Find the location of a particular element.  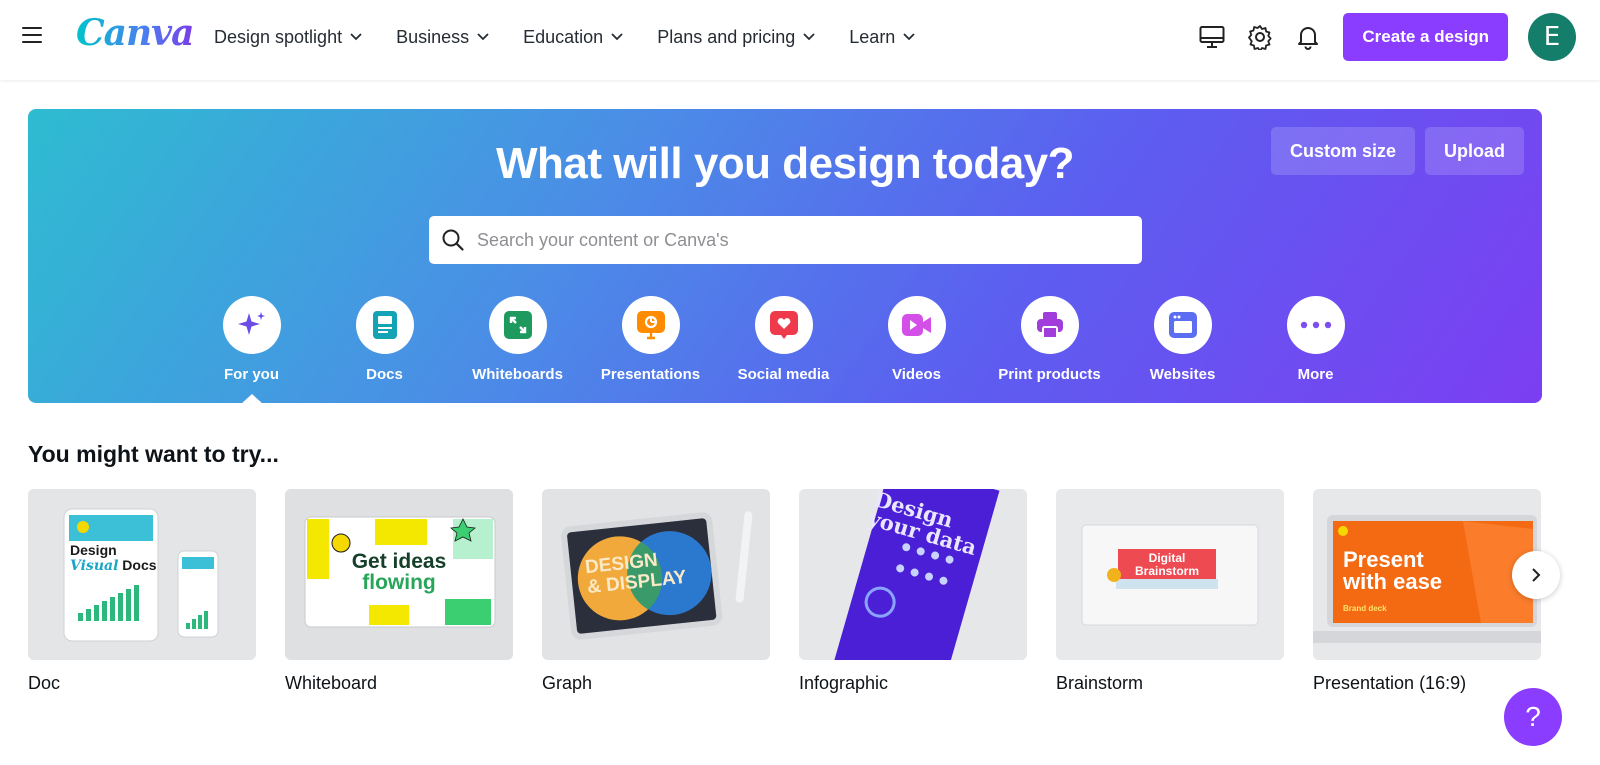

thumb-text: Get ideas flowing is located at coordinates (399, 572).